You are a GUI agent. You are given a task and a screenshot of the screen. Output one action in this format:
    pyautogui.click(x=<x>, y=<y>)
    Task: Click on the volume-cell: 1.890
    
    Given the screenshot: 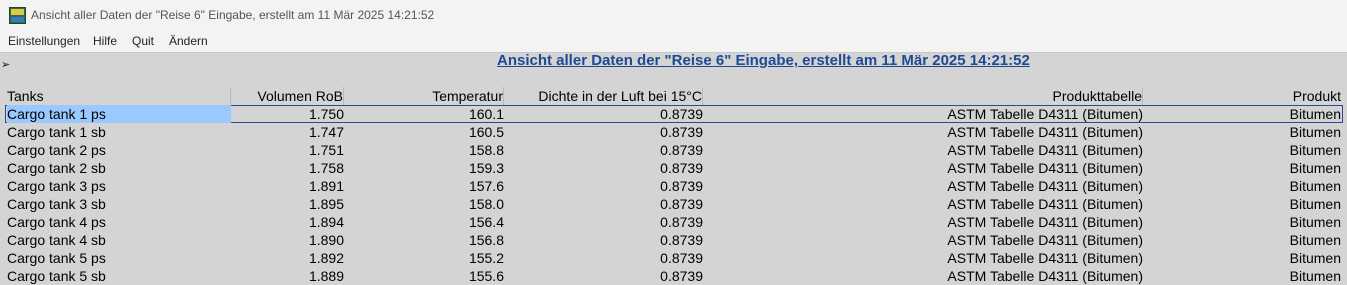 What is the action you would take?
    pyautogui.click(x=287, y=240)
    